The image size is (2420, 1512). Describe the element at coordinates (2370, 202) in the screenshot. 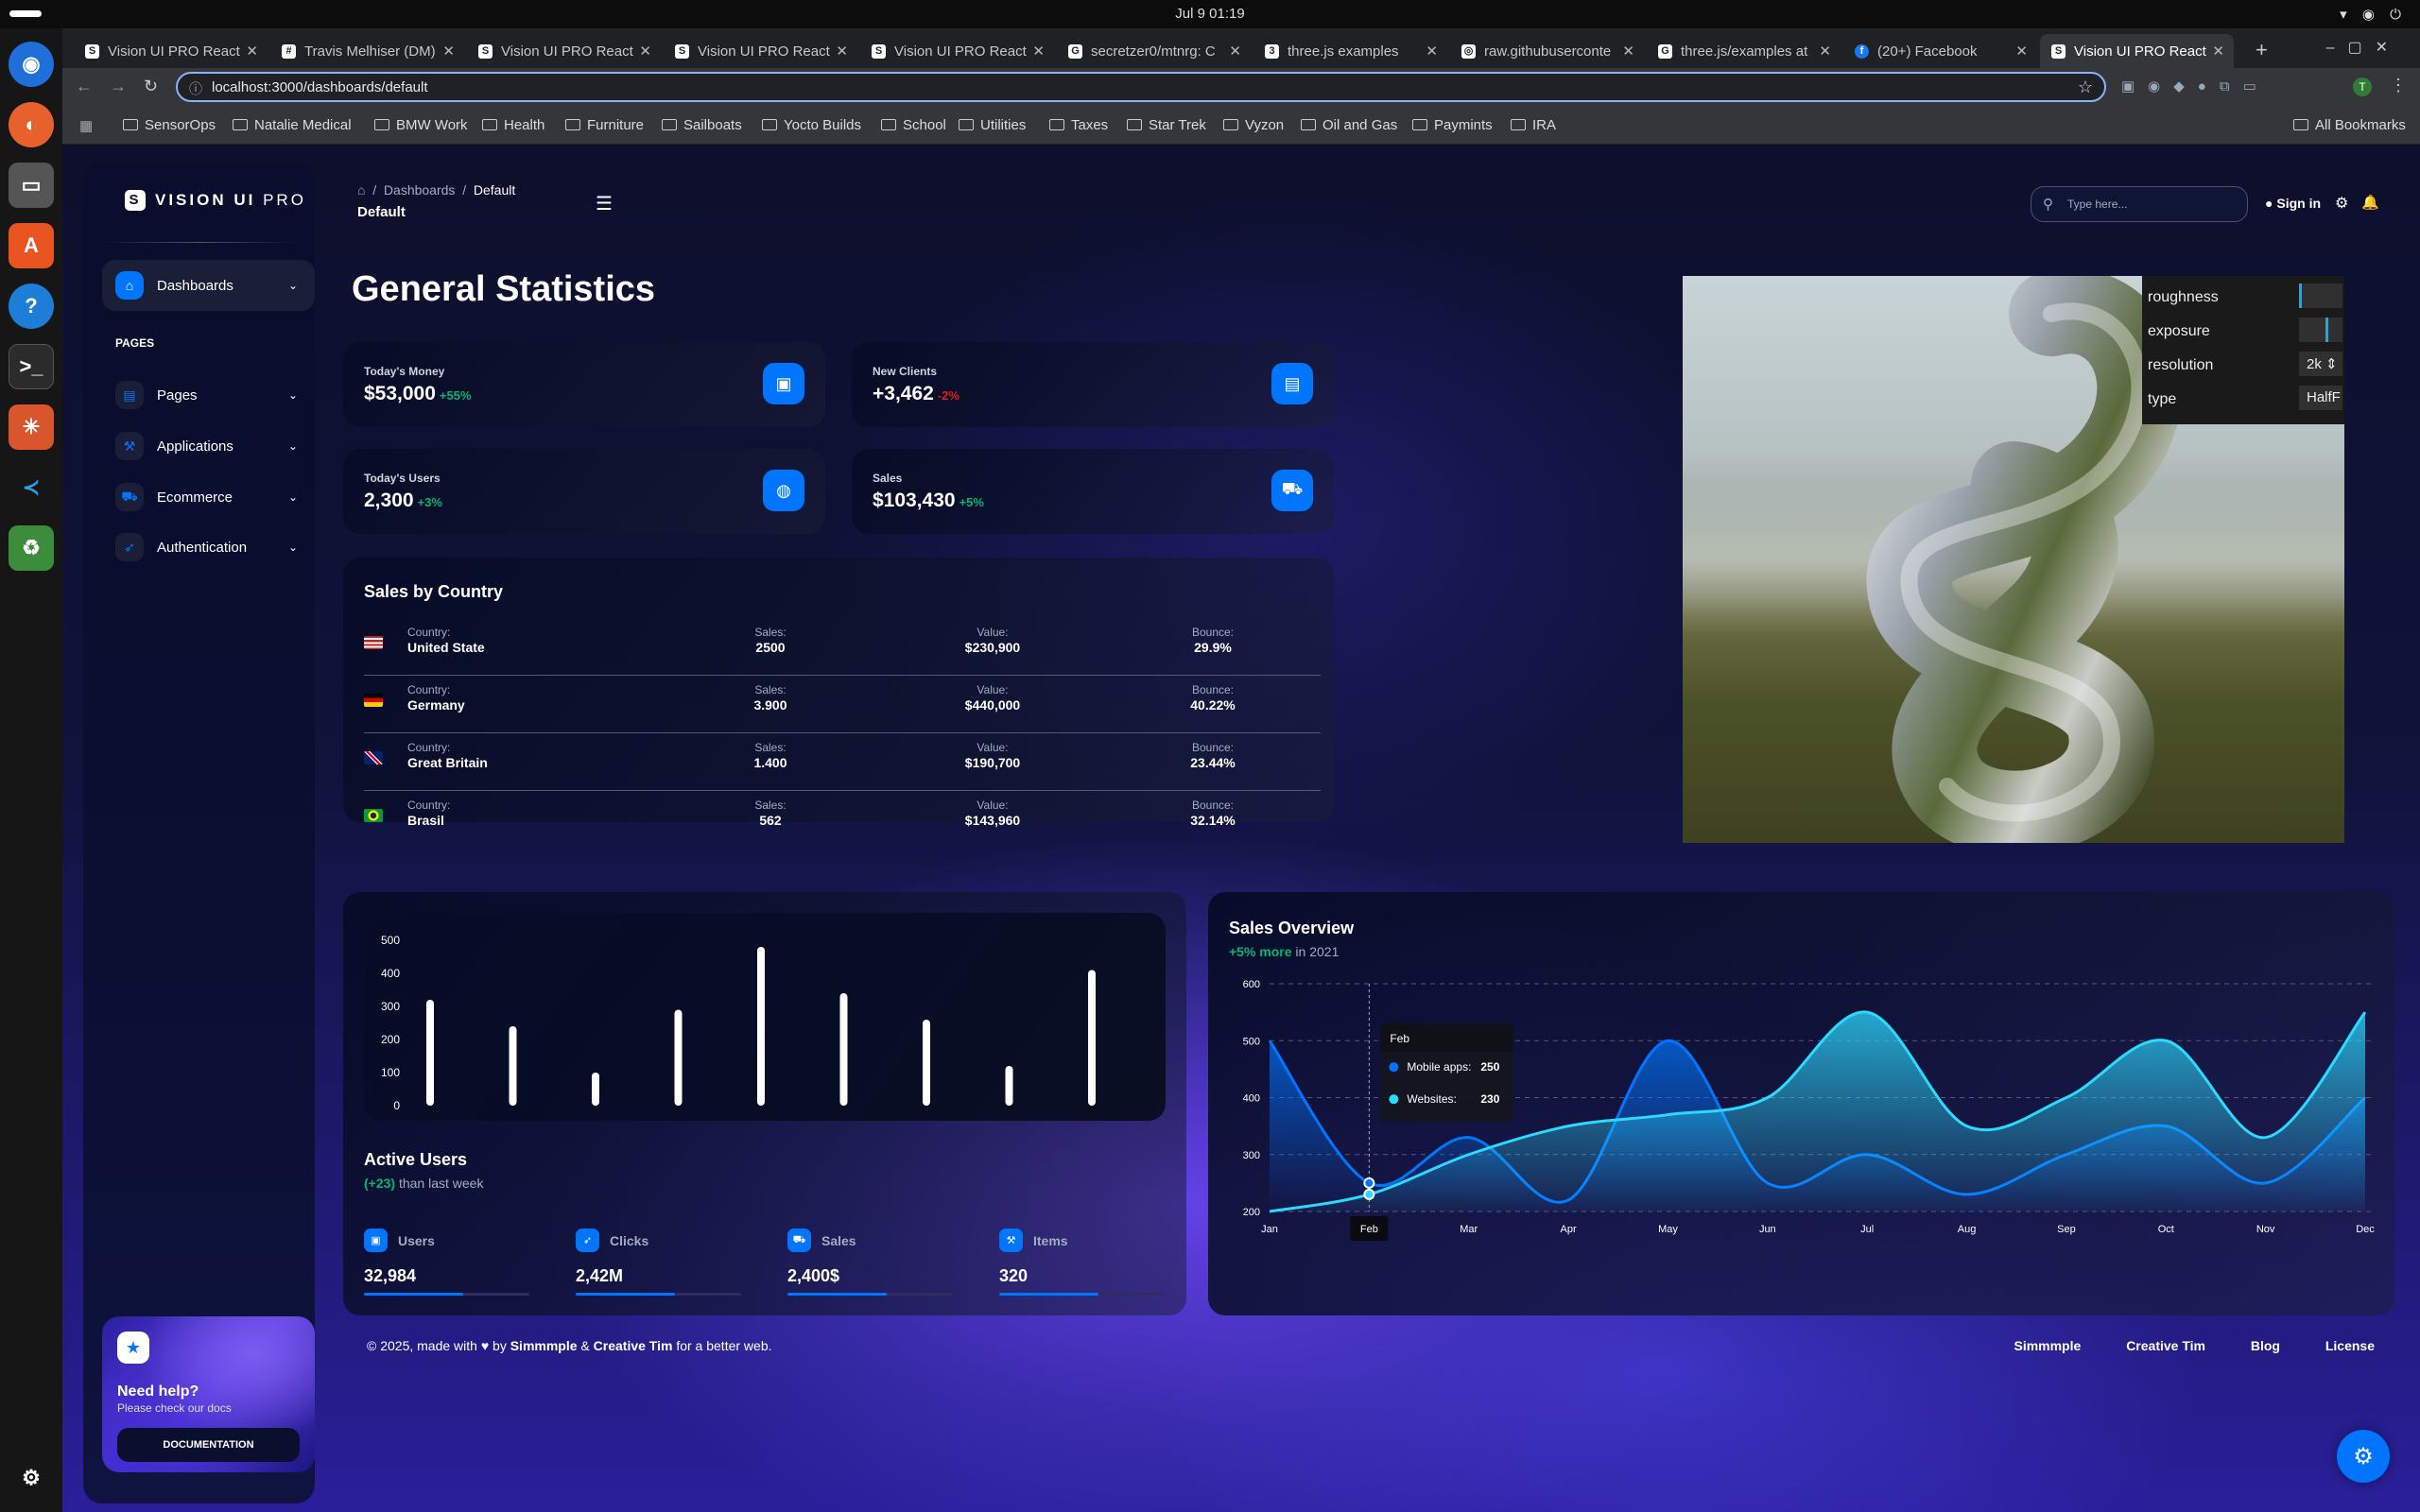

I see `bell-icon: 🔔` at that location.